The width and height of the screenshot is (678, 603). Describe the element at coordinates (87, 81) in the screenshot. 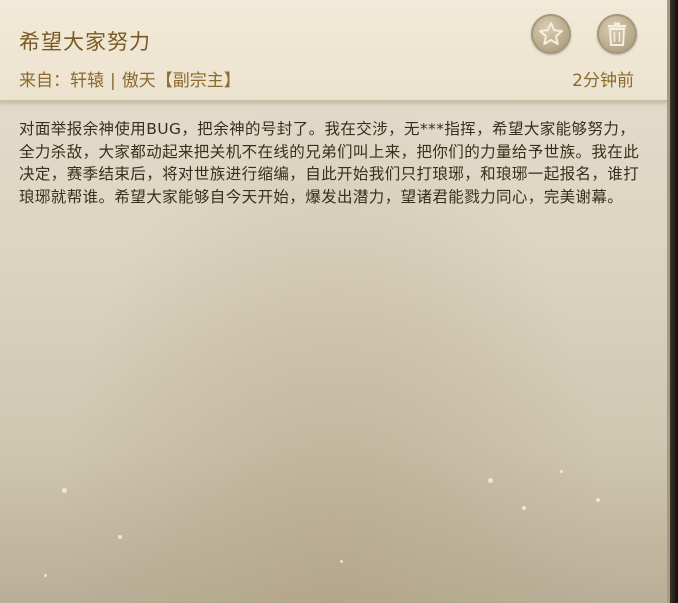

I see `sender-name: 轩辕` at that location.